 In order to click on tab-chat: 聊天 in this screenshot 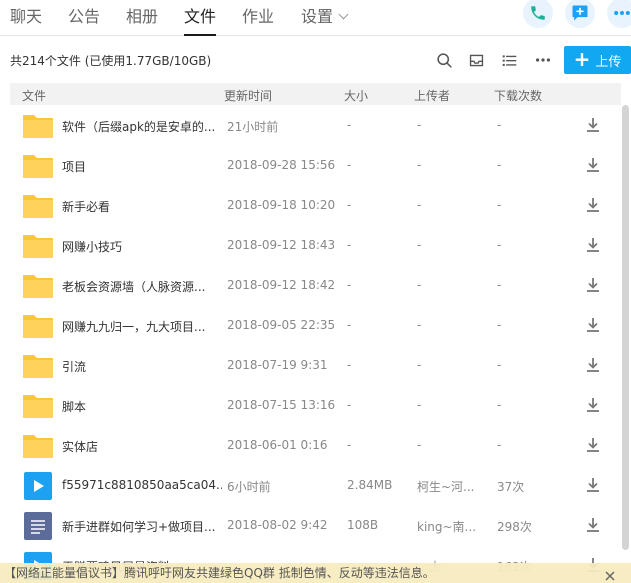, I will do `click(26, 17)`.